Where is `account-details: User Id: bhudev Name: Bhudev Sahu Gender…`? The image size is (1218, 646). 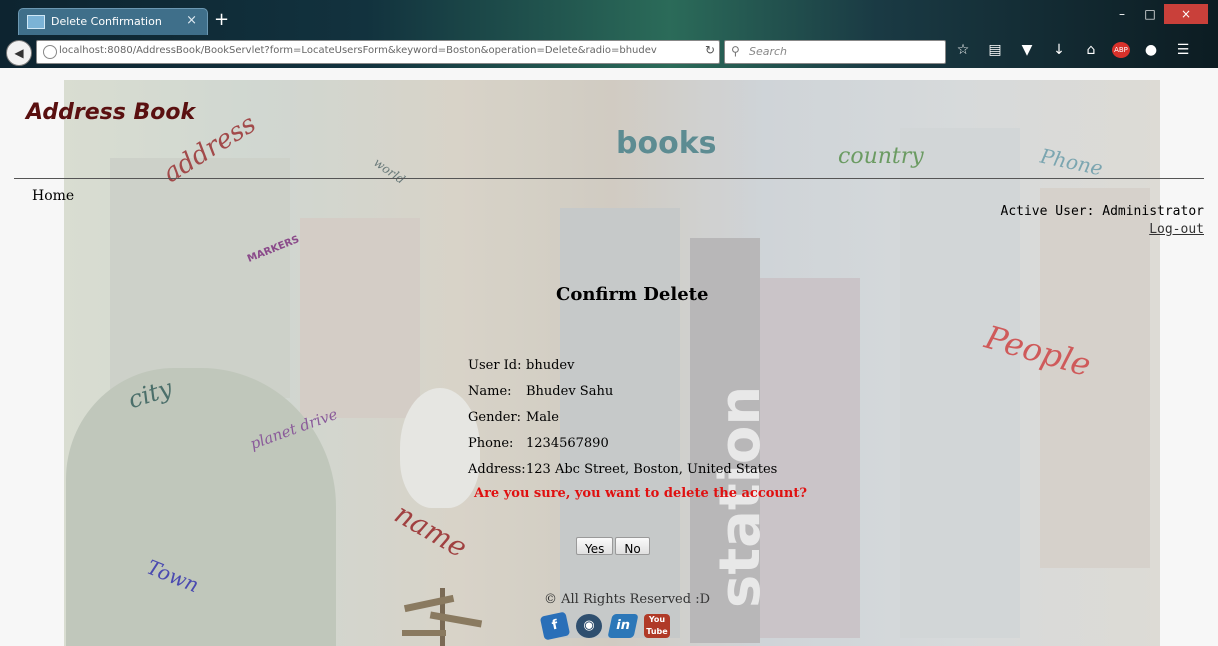 account-details: User Id: bhudev Name: Bhudev Sahu Gender… is located at coordinates (622, 417).